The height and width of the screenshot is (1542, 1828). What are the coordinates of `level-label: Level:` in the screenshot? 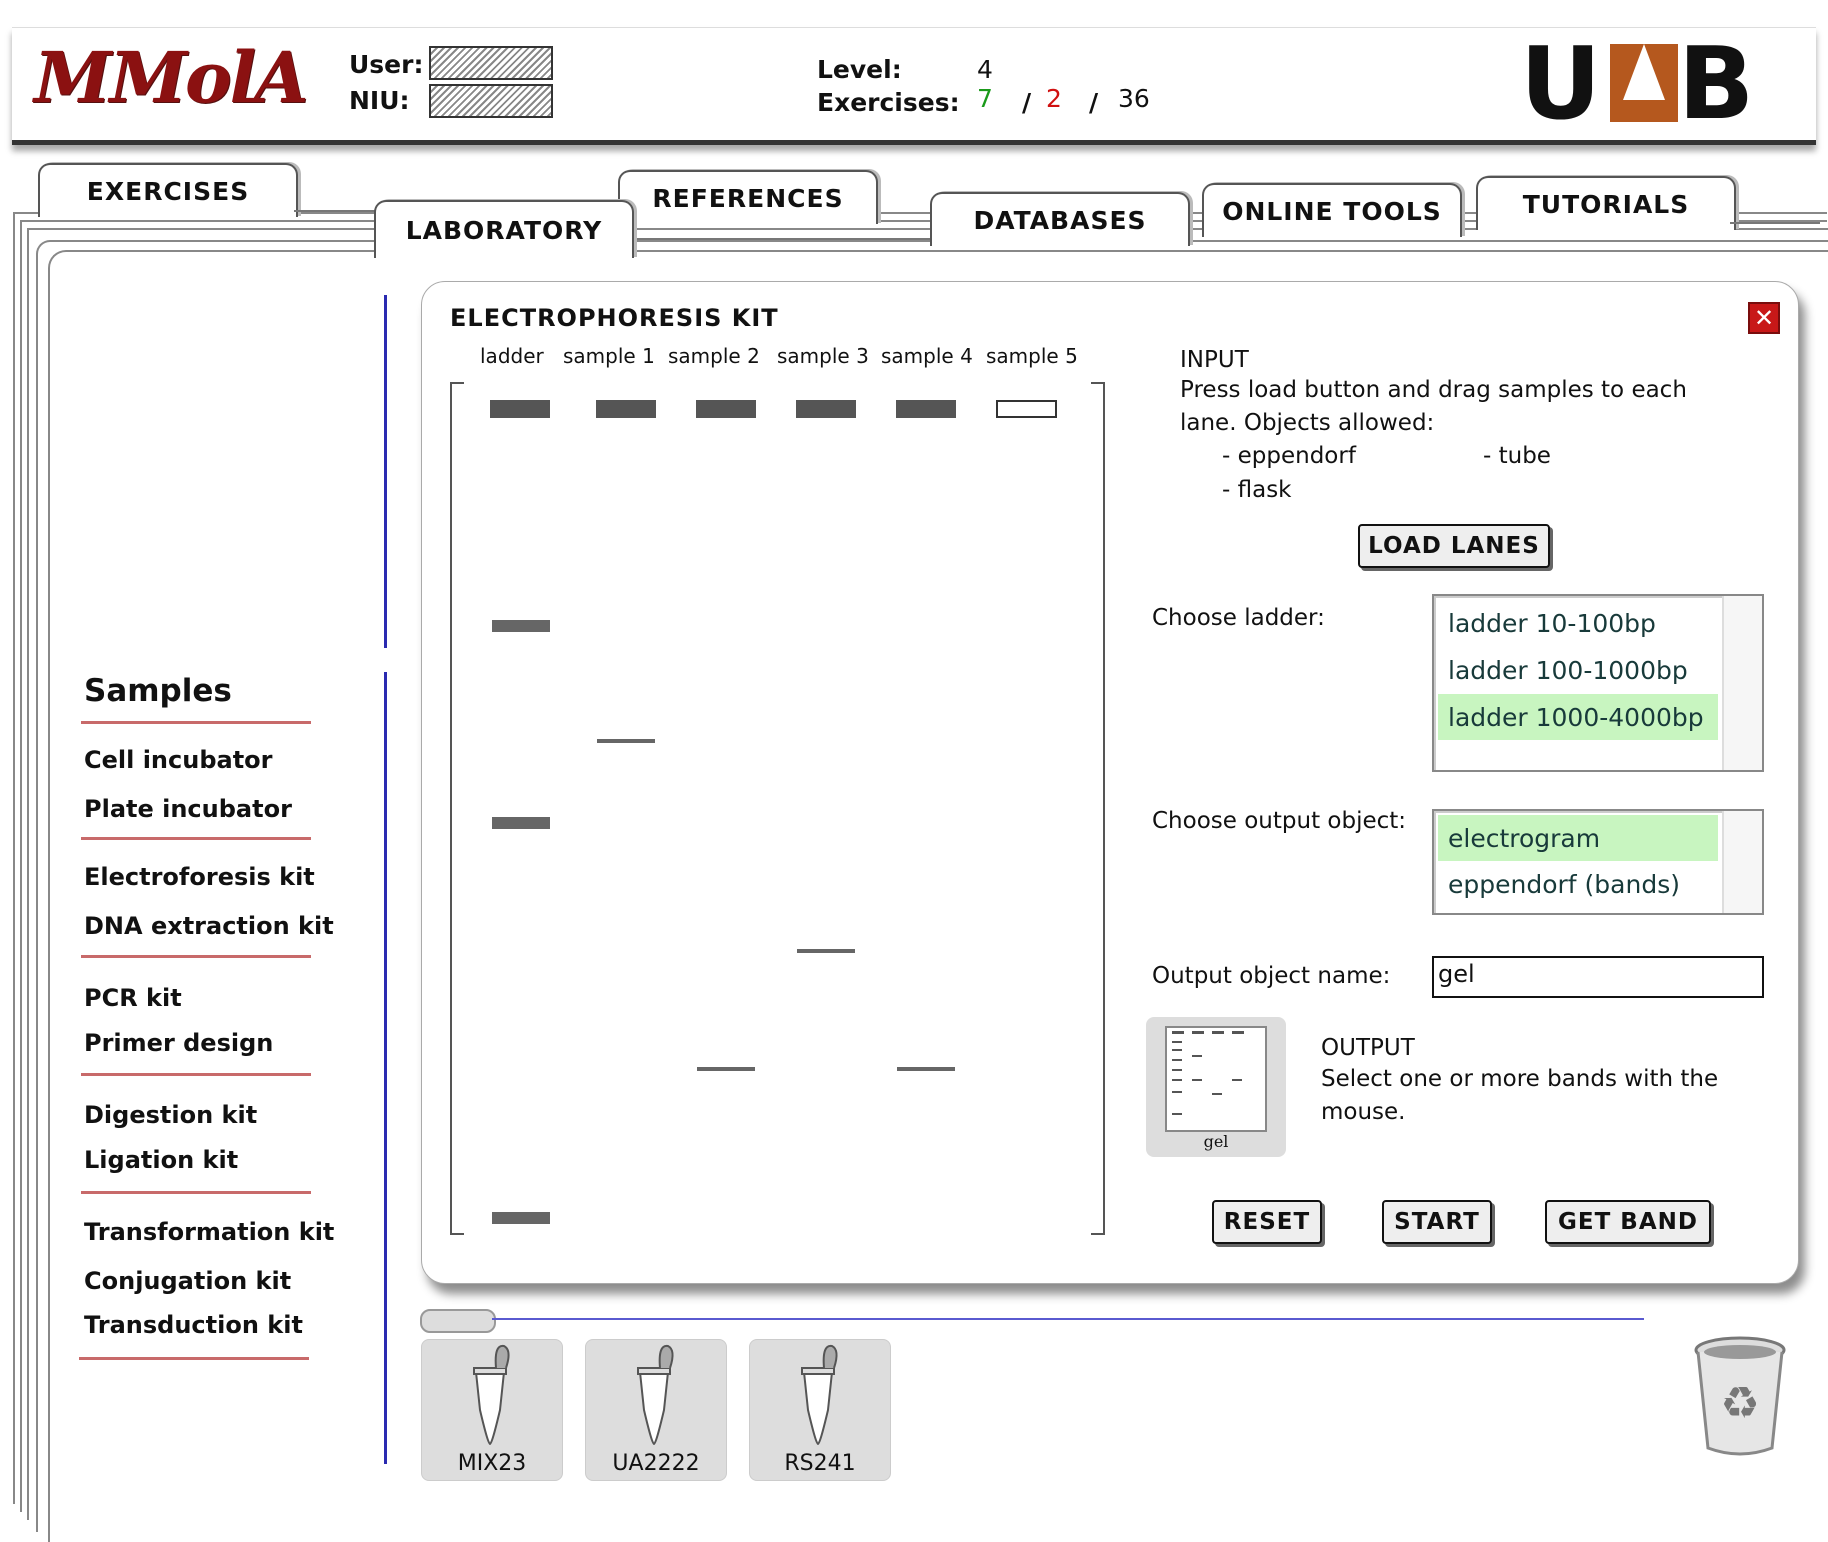 It's located at (859, 69).